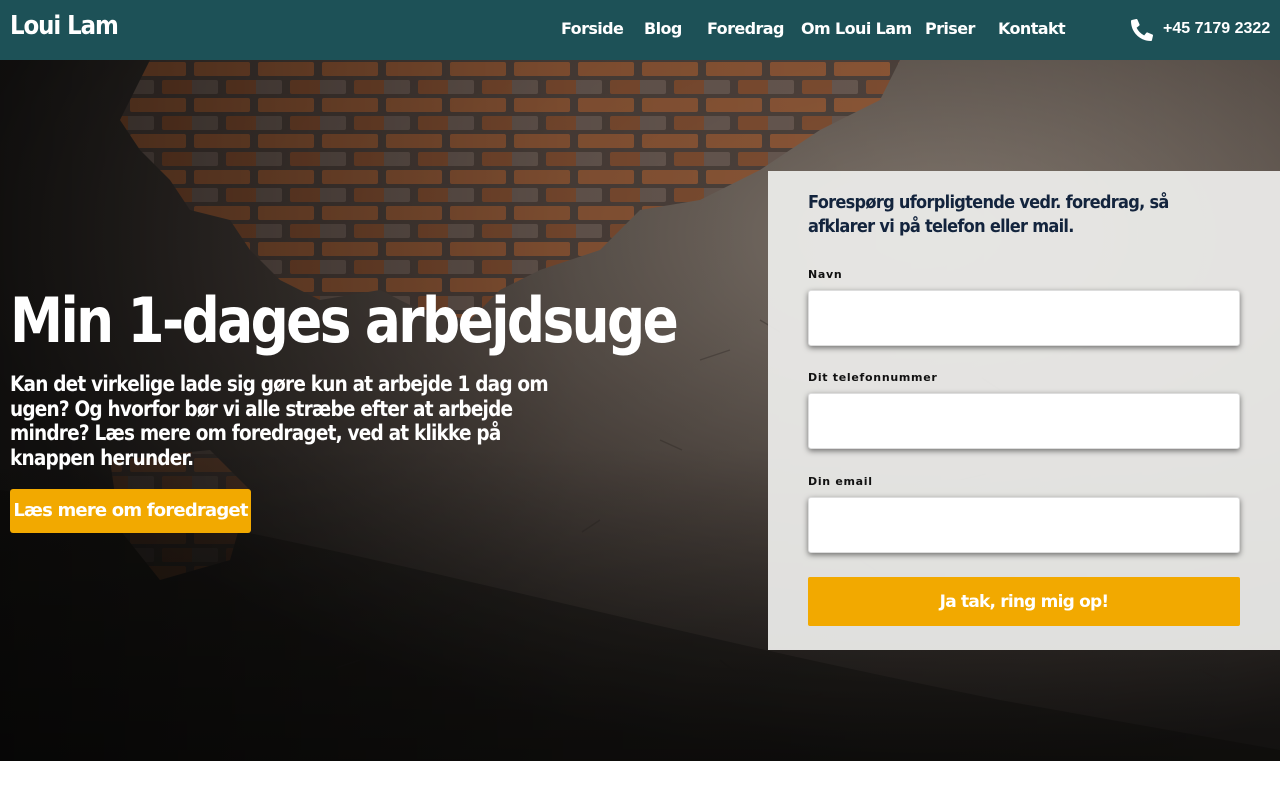  Describe the element at coordinates (873, 377) in the screenshot. I see `phone-field-label: Dit telefonnummer` at that location.